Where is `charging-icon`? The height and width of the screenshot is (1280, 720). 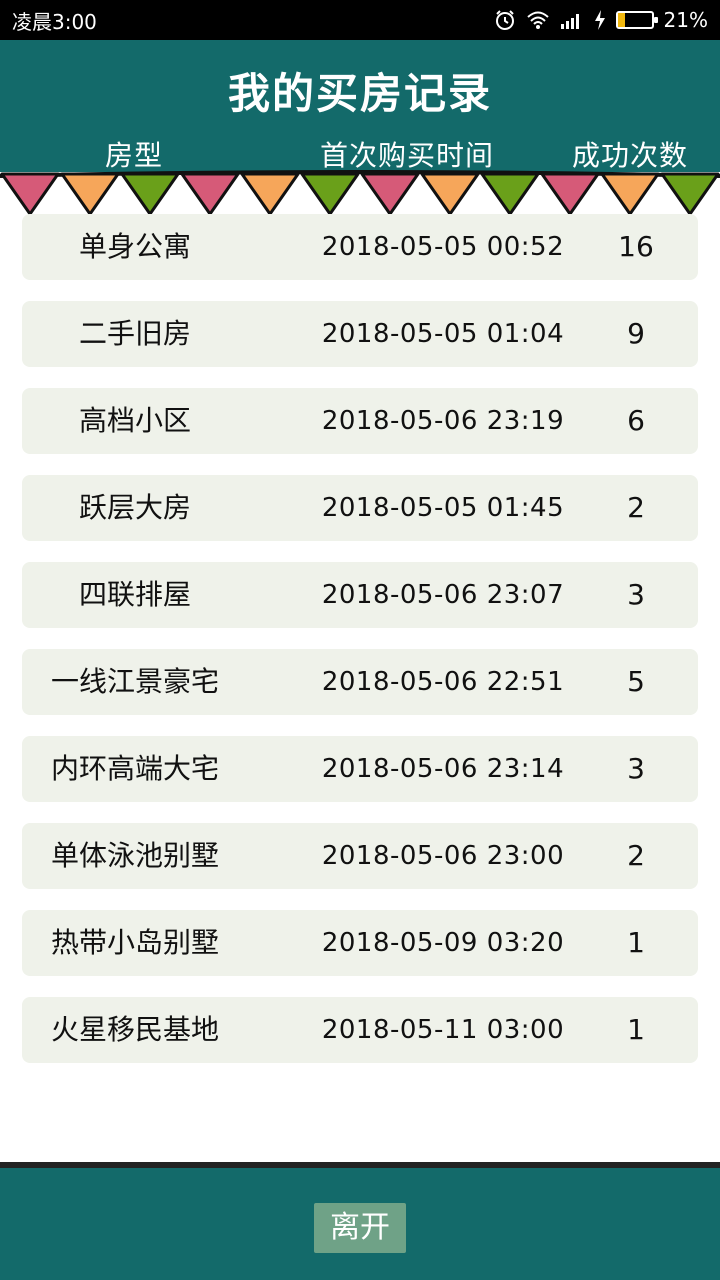 charging-icon is located at coordinates (600, 20).